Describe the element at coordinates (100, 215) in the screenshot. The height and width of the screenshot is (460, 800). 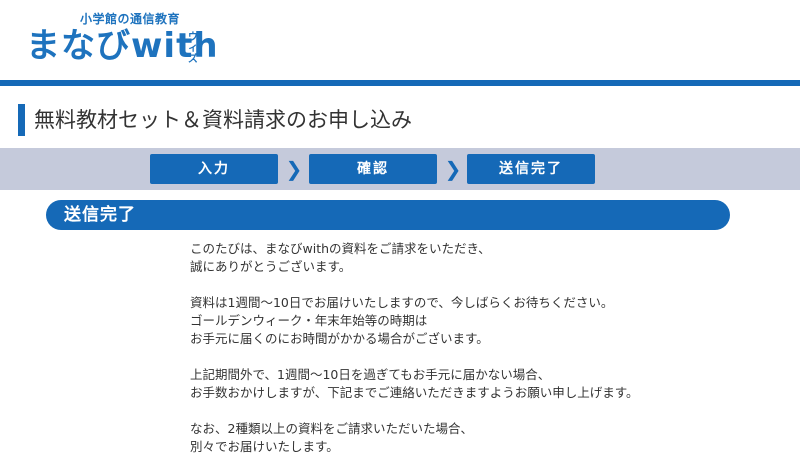
I see `section-heading: 送信完了` at that location.